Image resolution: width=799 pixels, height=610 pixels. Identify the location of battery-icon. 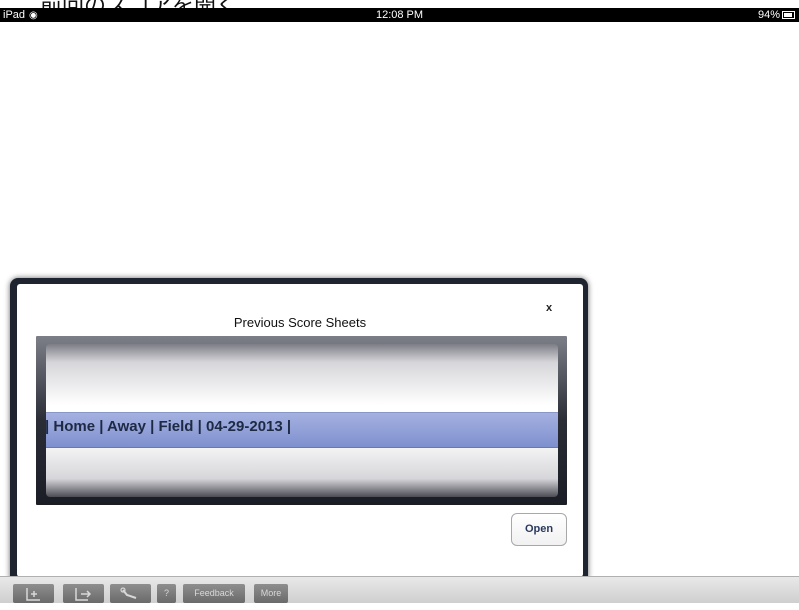
(788, 15).